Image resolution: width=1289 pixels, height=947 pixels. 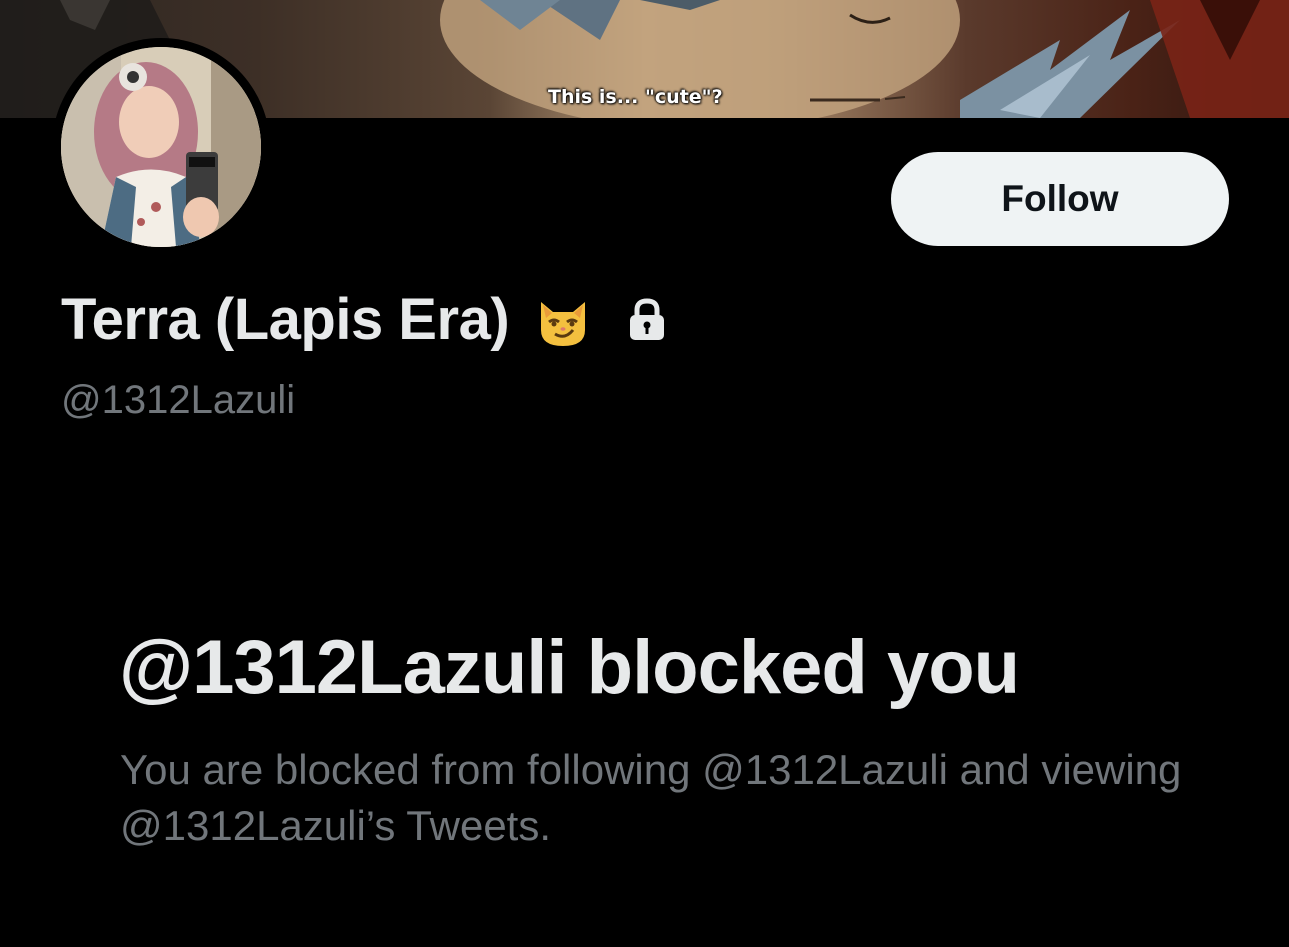 What do you see at coordinates (563, 320) in the screenshot?
I see `smirking-cat-face-icon` at bounding box center [563, 320].